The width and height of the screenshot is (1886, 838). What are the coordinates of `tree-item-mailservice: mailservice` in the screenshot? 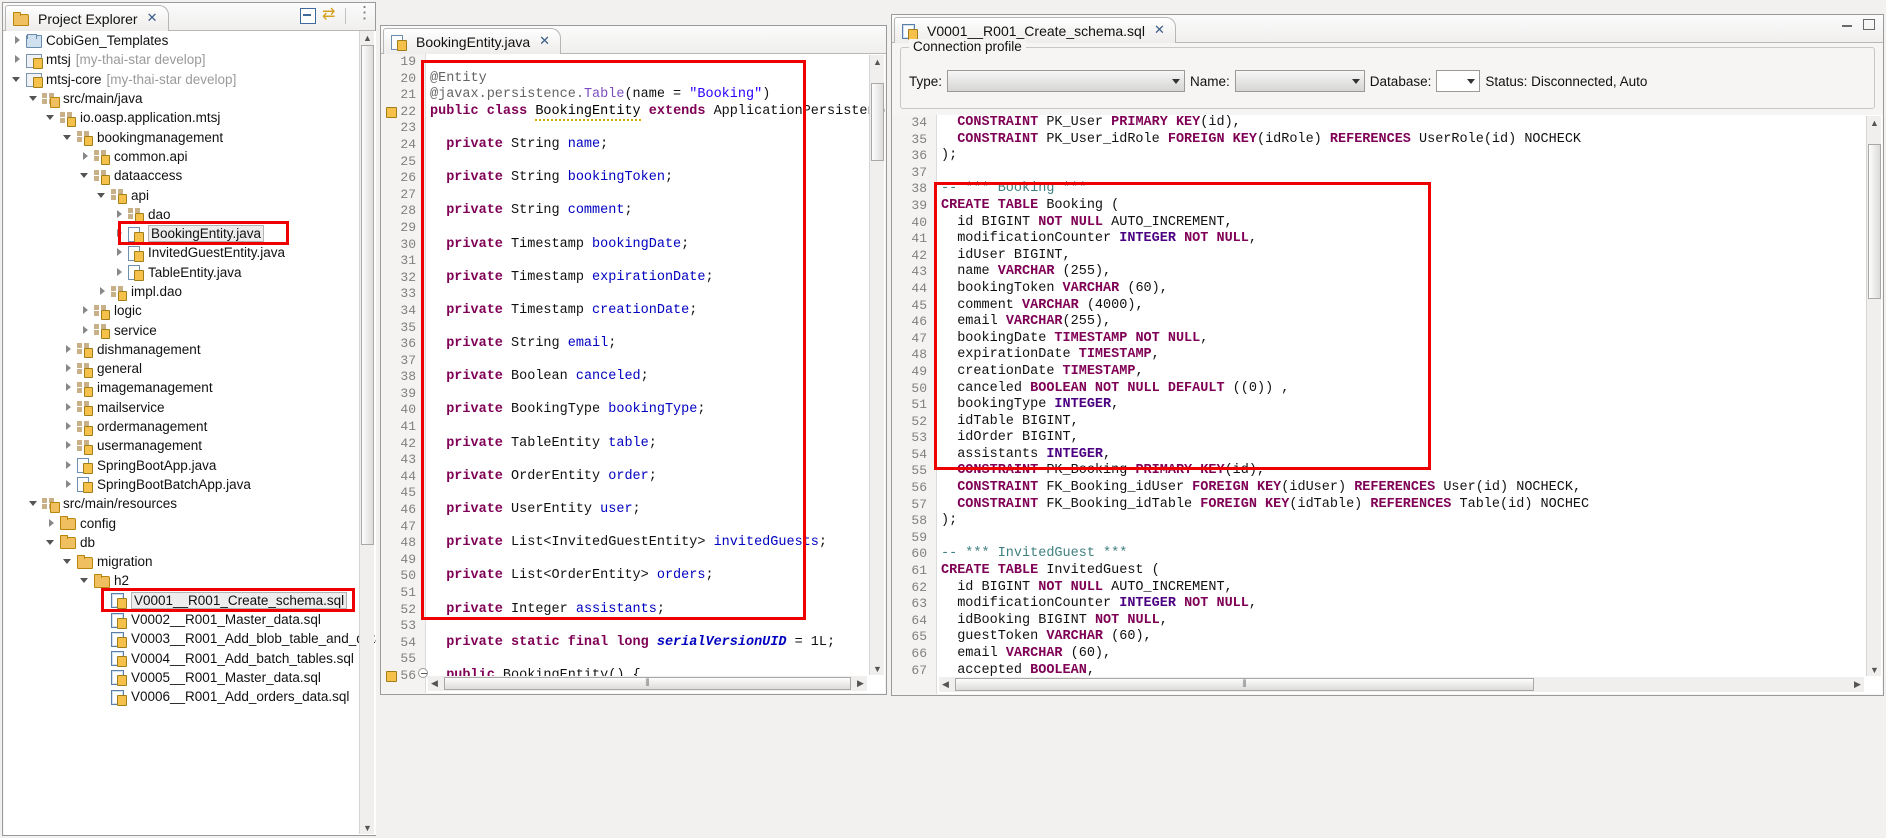 It's located at (190, 407).